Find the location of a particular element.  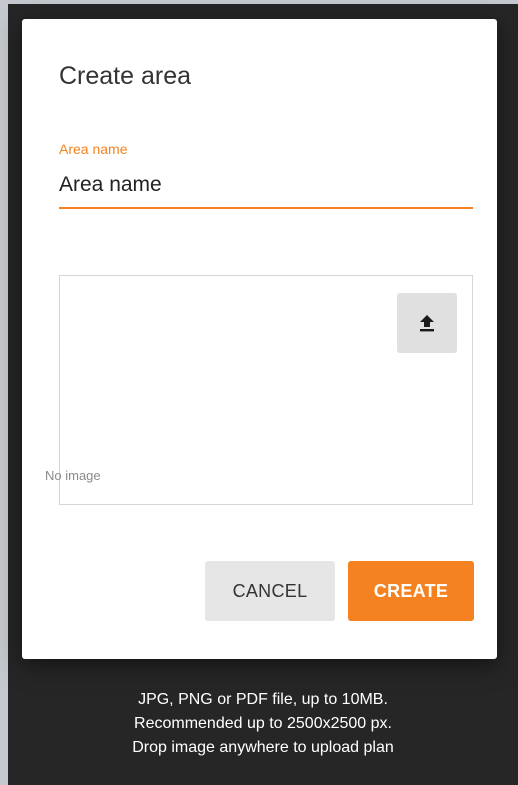

area-name-input is located at coordinates (266, 189).